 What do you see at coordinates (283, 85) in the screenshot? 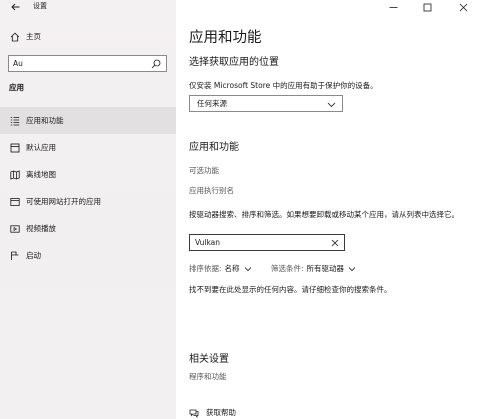
I see `install-source-description: 仅安装 Microsoft Store 中的应用有助于保护你的设备。` at bounding box center [283, 85].